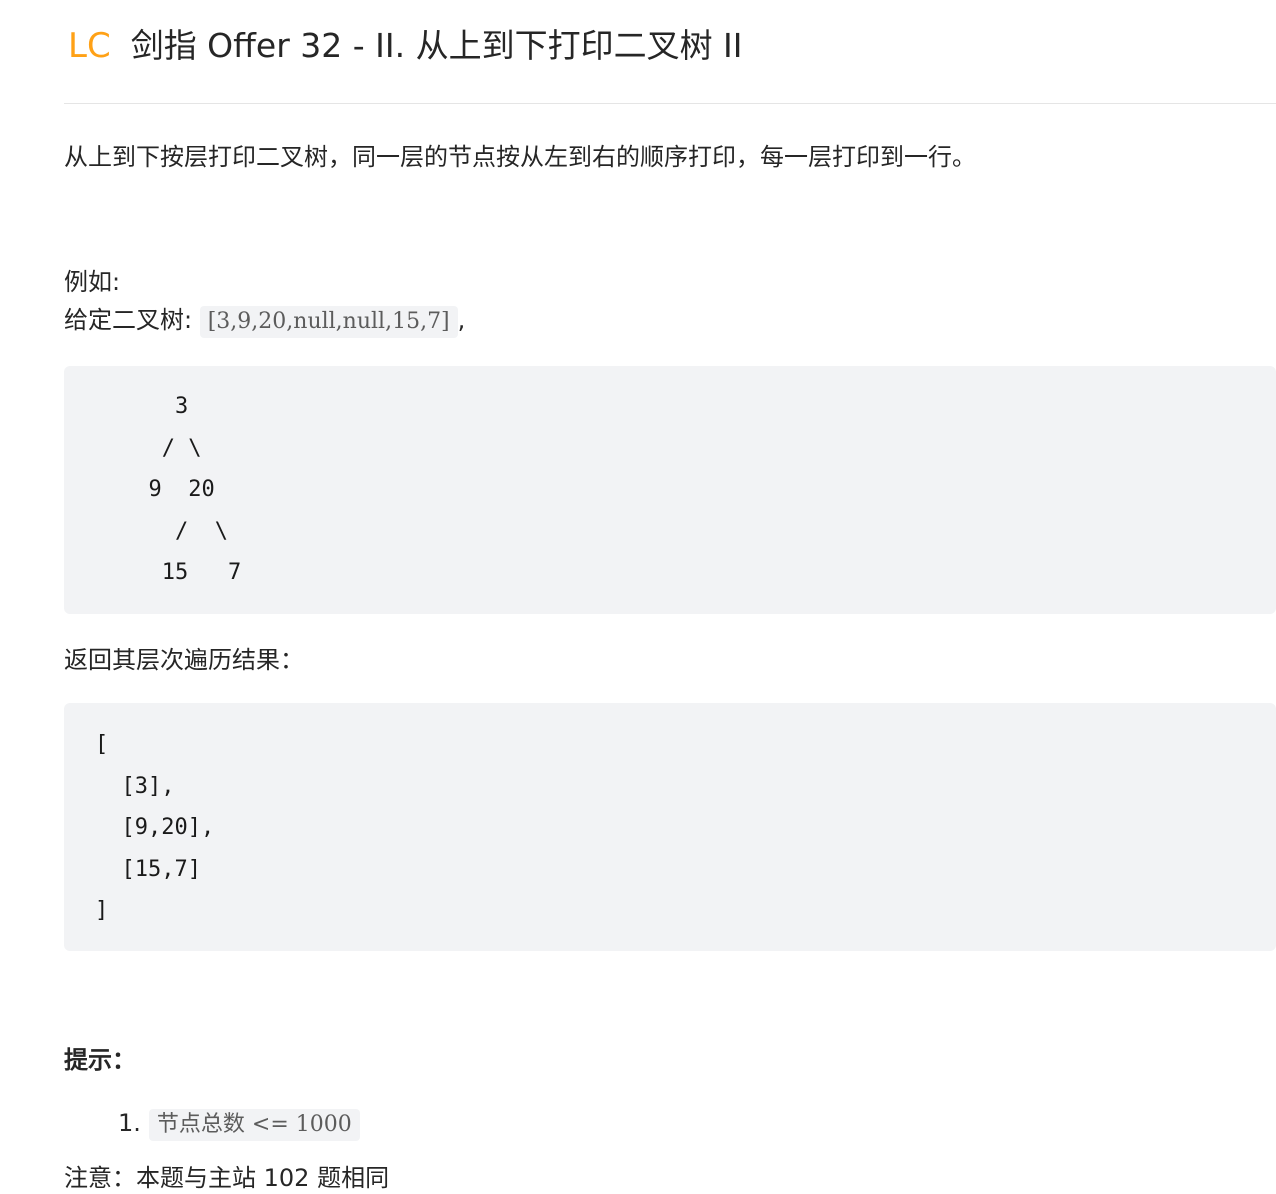 The width and height of the screenshot is (1276, 1194). What do you see at coordinates (148, 869) in the screenshot?
I see `result-line: [15,7]` at bounding box center [148, 869].